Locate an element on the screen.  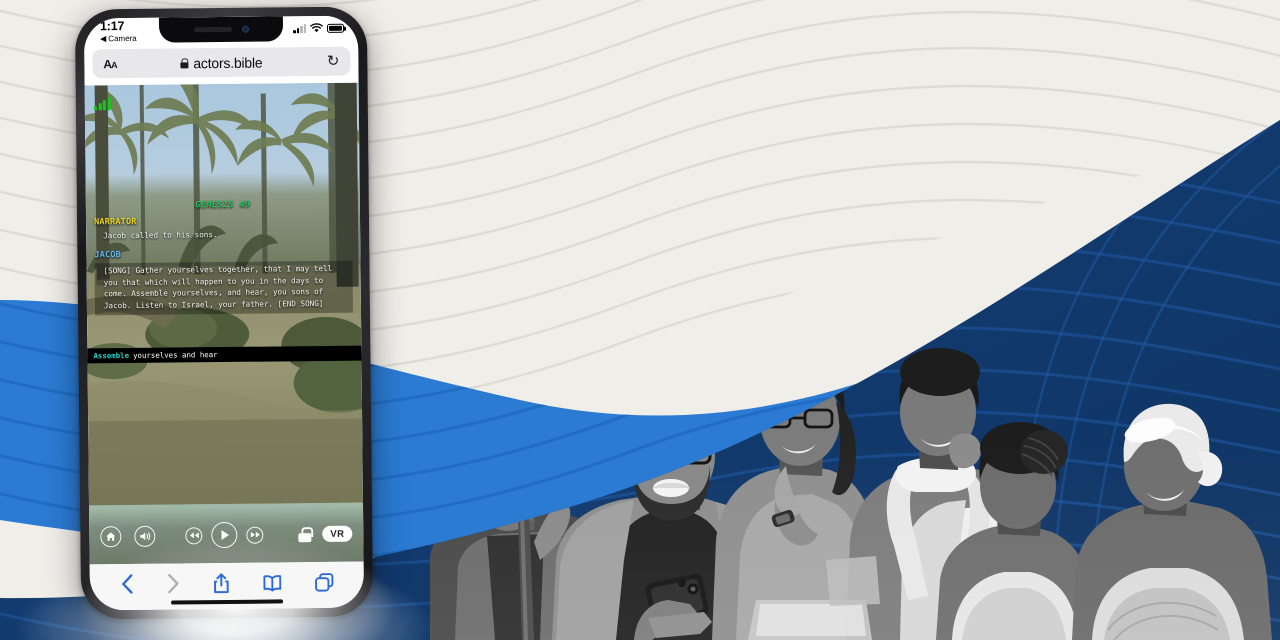
vr-mode-button: VR is located at coordinates (337, 533).